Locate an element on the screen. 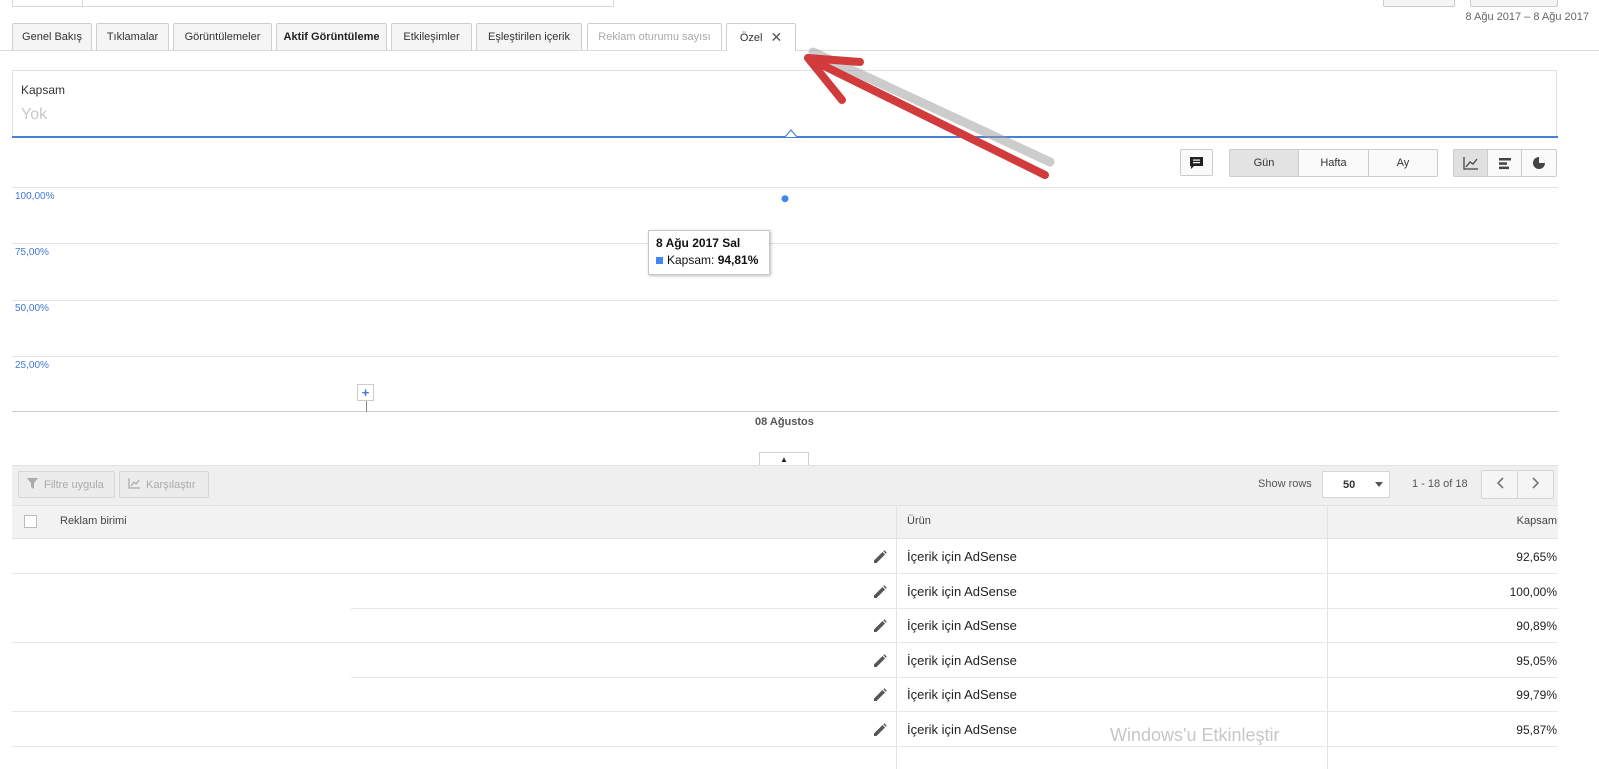 The width and height of the screenshot is (1599, 769). annotation-arrow is located at coordinates (929, 113).